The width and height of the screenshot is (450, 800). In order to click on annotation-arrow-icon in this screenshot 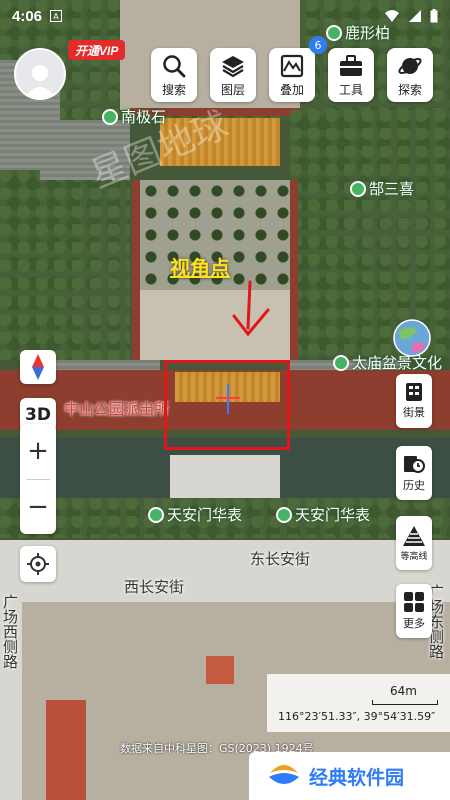, I will do `click(251, 308)`.